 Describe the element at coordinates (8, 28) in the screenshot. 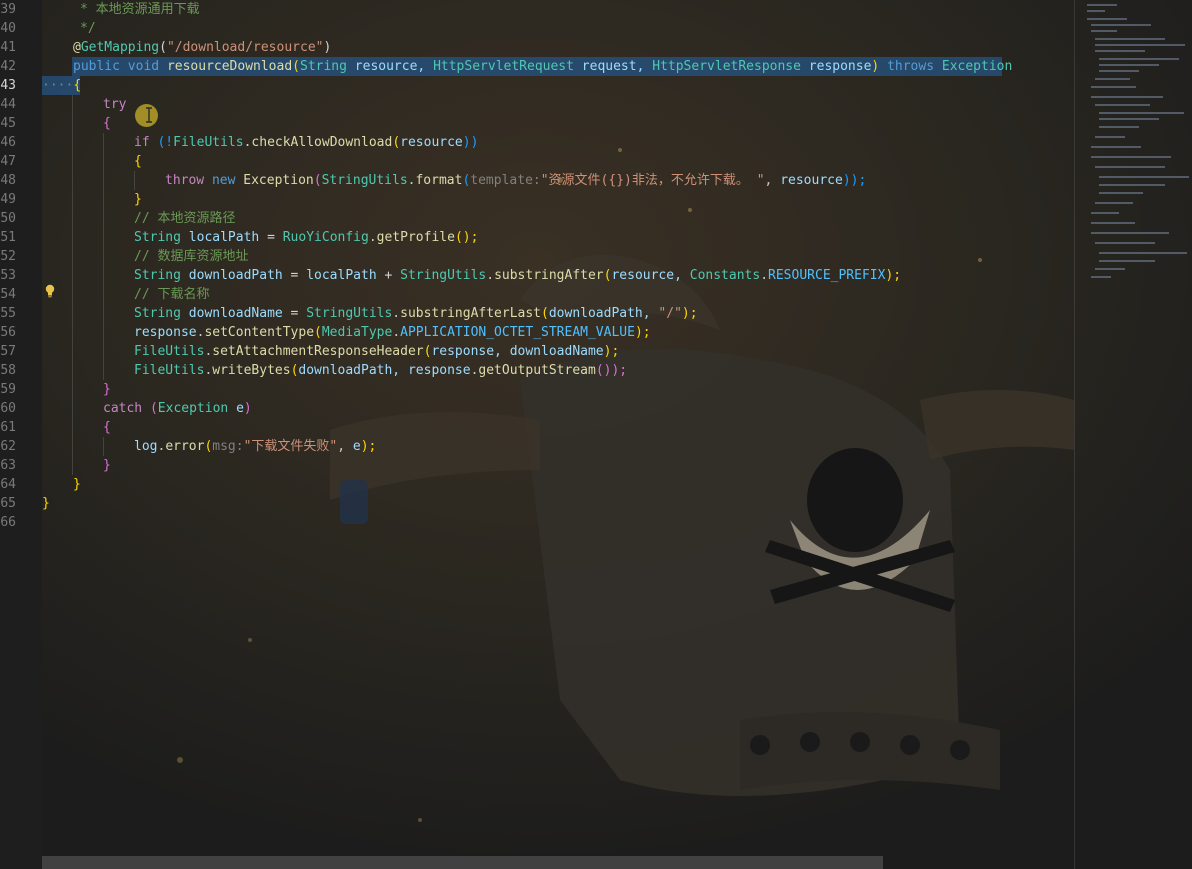

I see `line-number: 40` at that location.